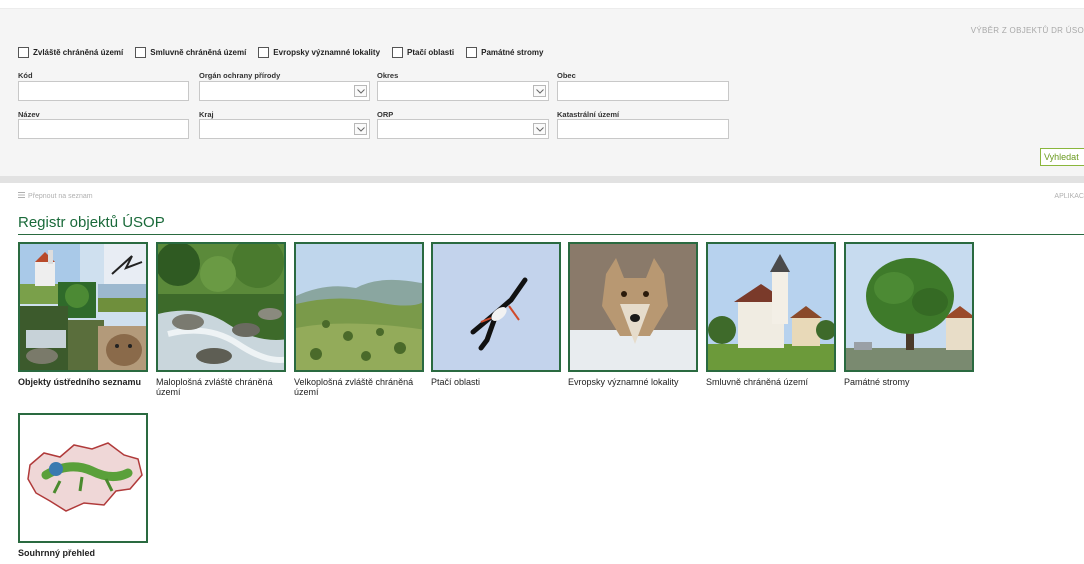 The height and width of the screenshot is (564, 1084). Describe the element at coordinates (1027, 30) in the screenshot. I see `panel-title: VÝBĚR Z OBJEKTŮ DR ÚSO` at that location.